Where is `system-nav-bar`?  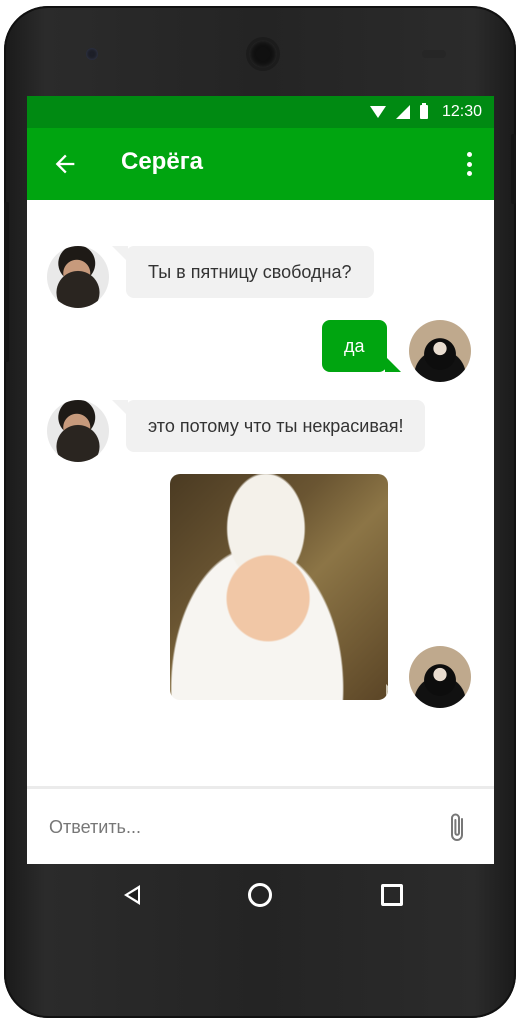
system-nav-bar is located at coordinates (260, 894).